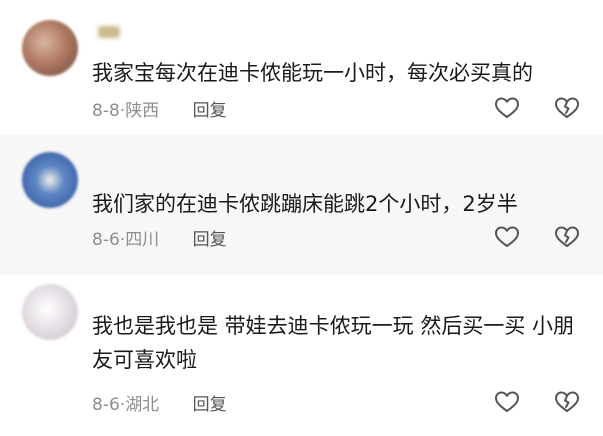  Describe the element at coordinates (142, 240) in the screenshot. I see `comment-location: 四川` at that location.